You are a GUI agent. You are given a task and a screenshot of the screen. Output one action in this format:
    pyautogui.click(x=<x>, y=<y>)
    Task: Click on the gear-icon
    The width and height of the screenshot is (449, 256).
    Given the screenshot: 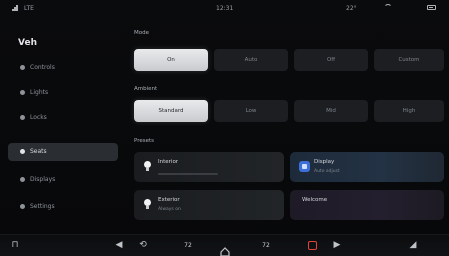 What is the action you would take?
    pyautogui.click(x=22, y=206)
    